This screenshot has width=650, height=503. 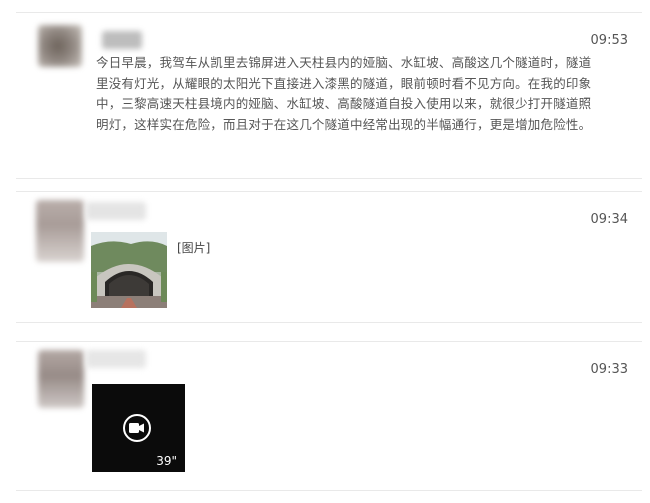 I want to click on video-camera-icon, so click(x=137, y=428).